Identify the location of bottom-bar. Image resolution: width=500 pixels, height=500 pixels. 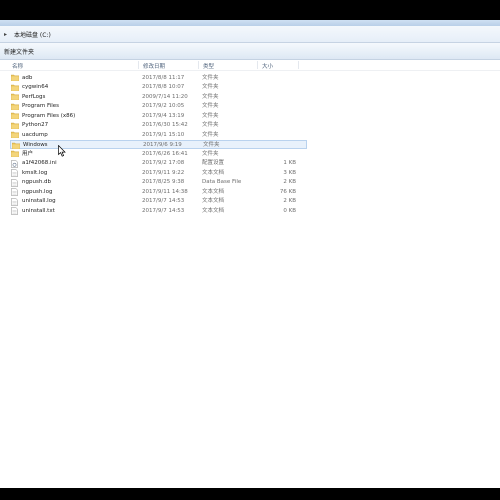
(250, 494).